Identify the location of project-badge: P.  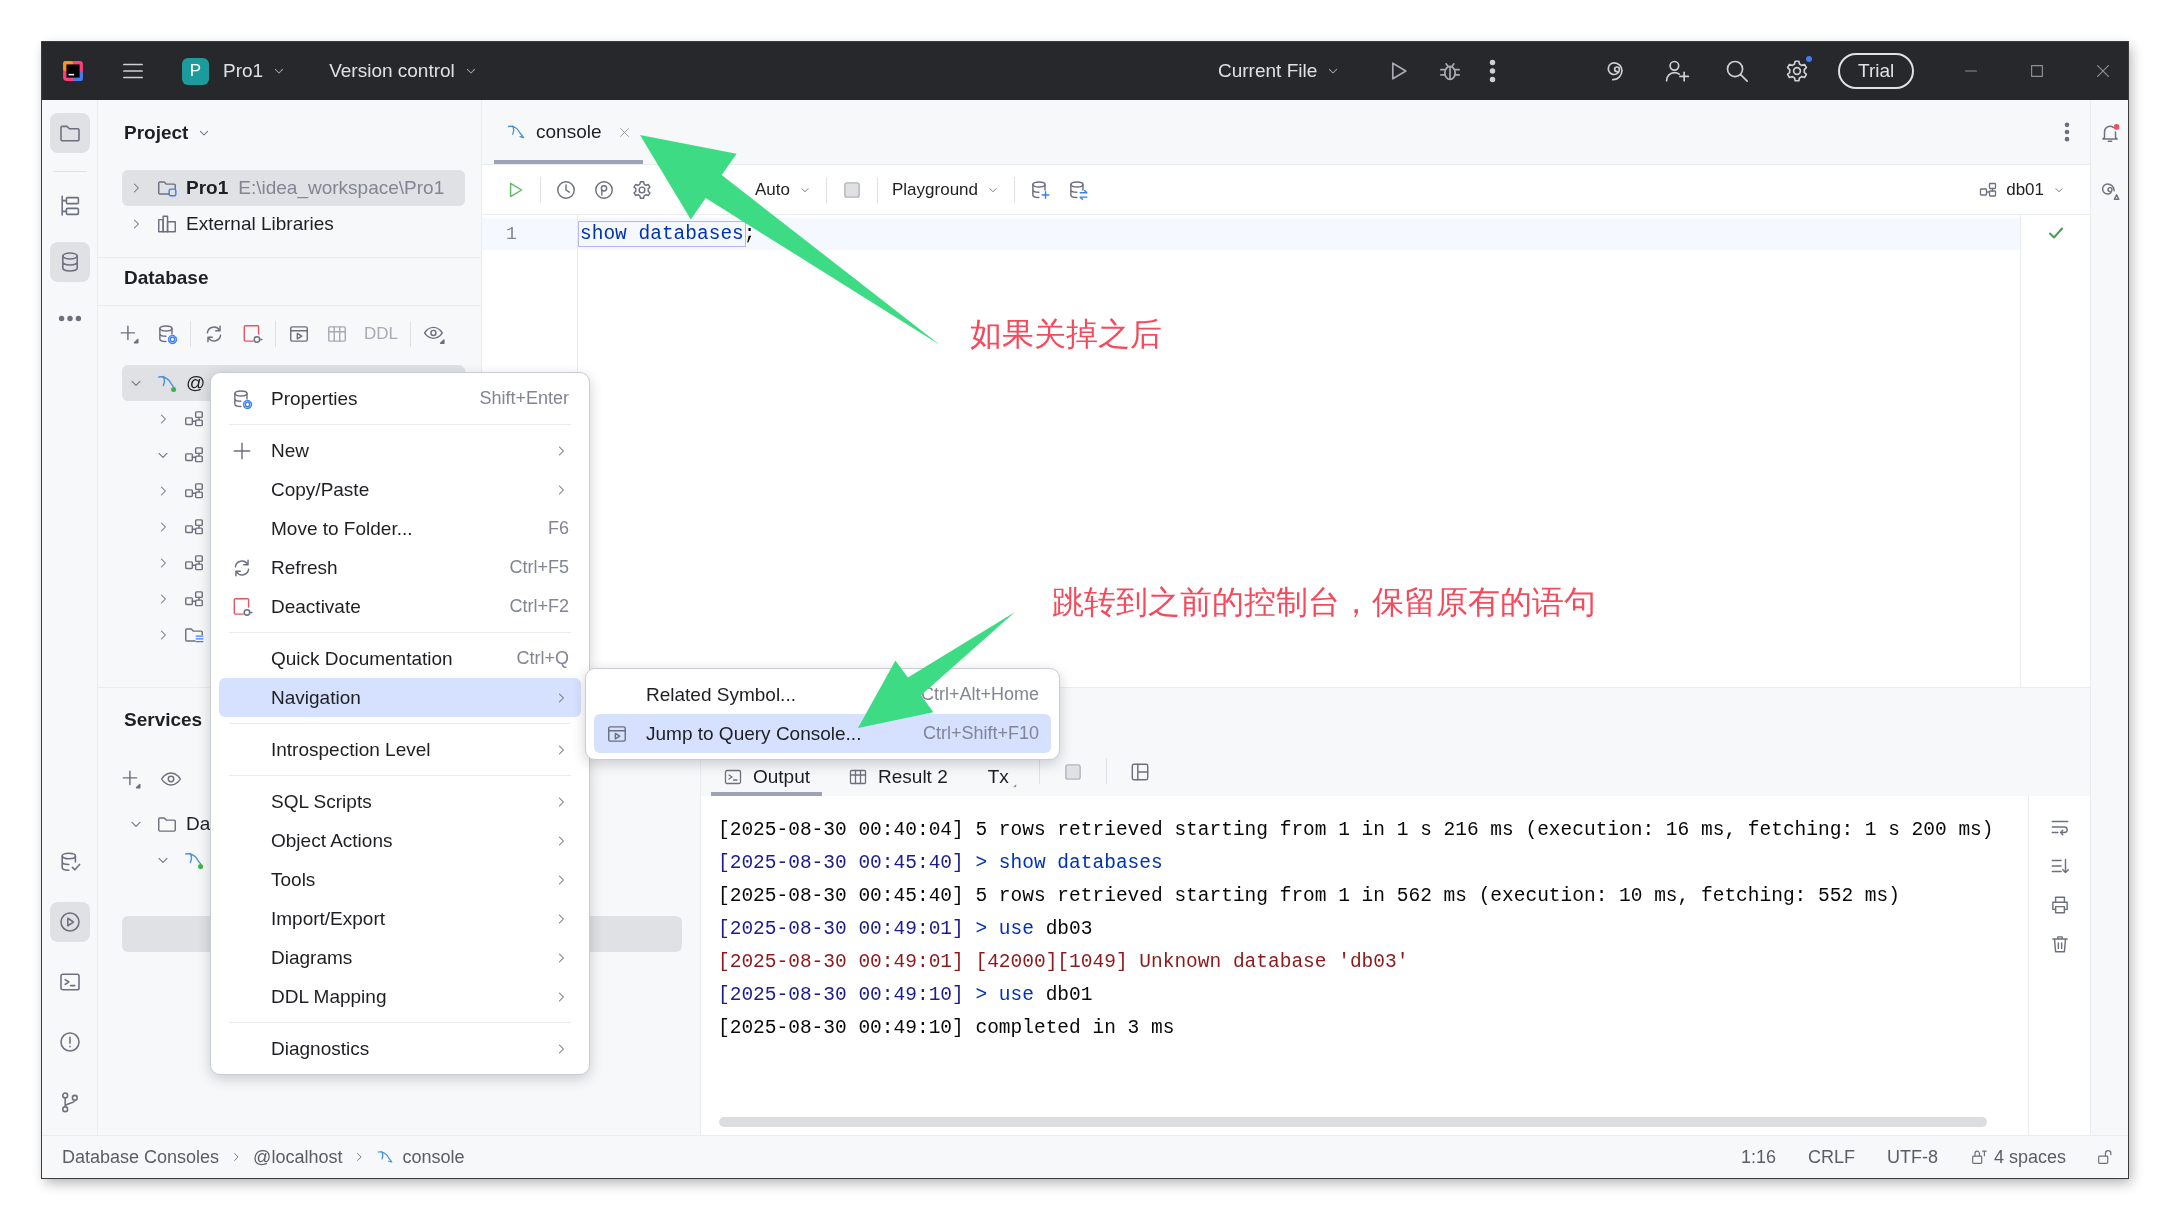
(195, 71).